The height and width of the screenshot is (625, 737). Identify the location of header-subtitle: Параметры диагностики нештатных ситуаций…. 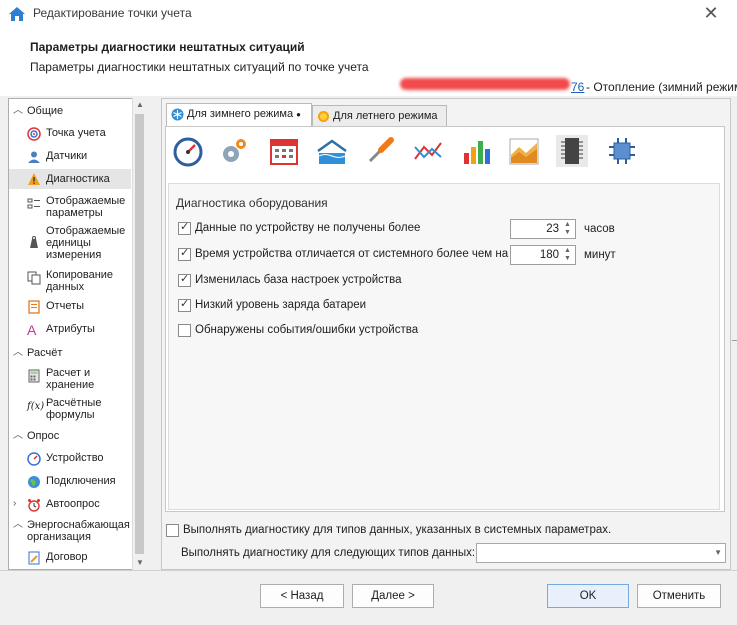
(199, 67).